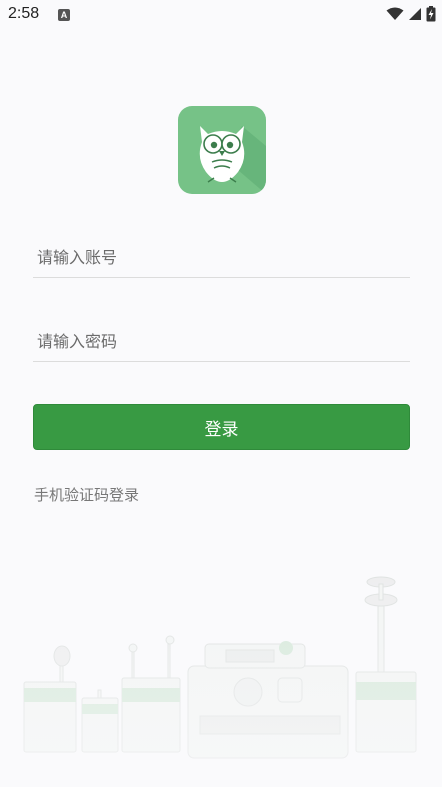  Describe the element at coordinates (64, 15) in the screenshot. I see `notification-badge-icon: A` at that location.